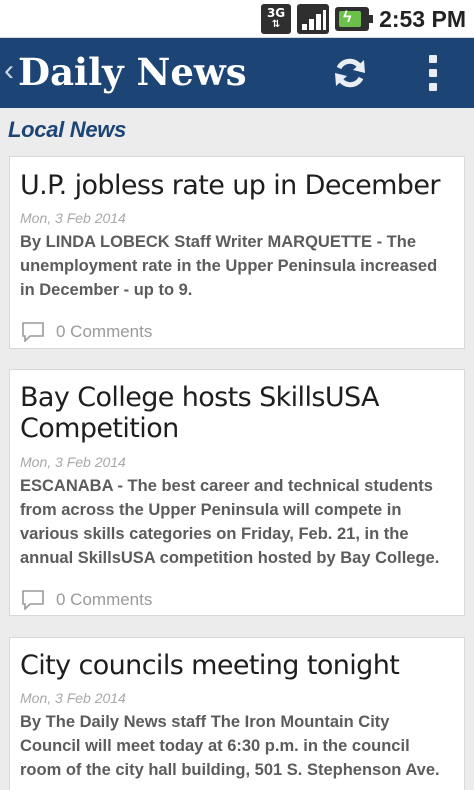  I want to click on signal-strength-icon, so click(313, 19).